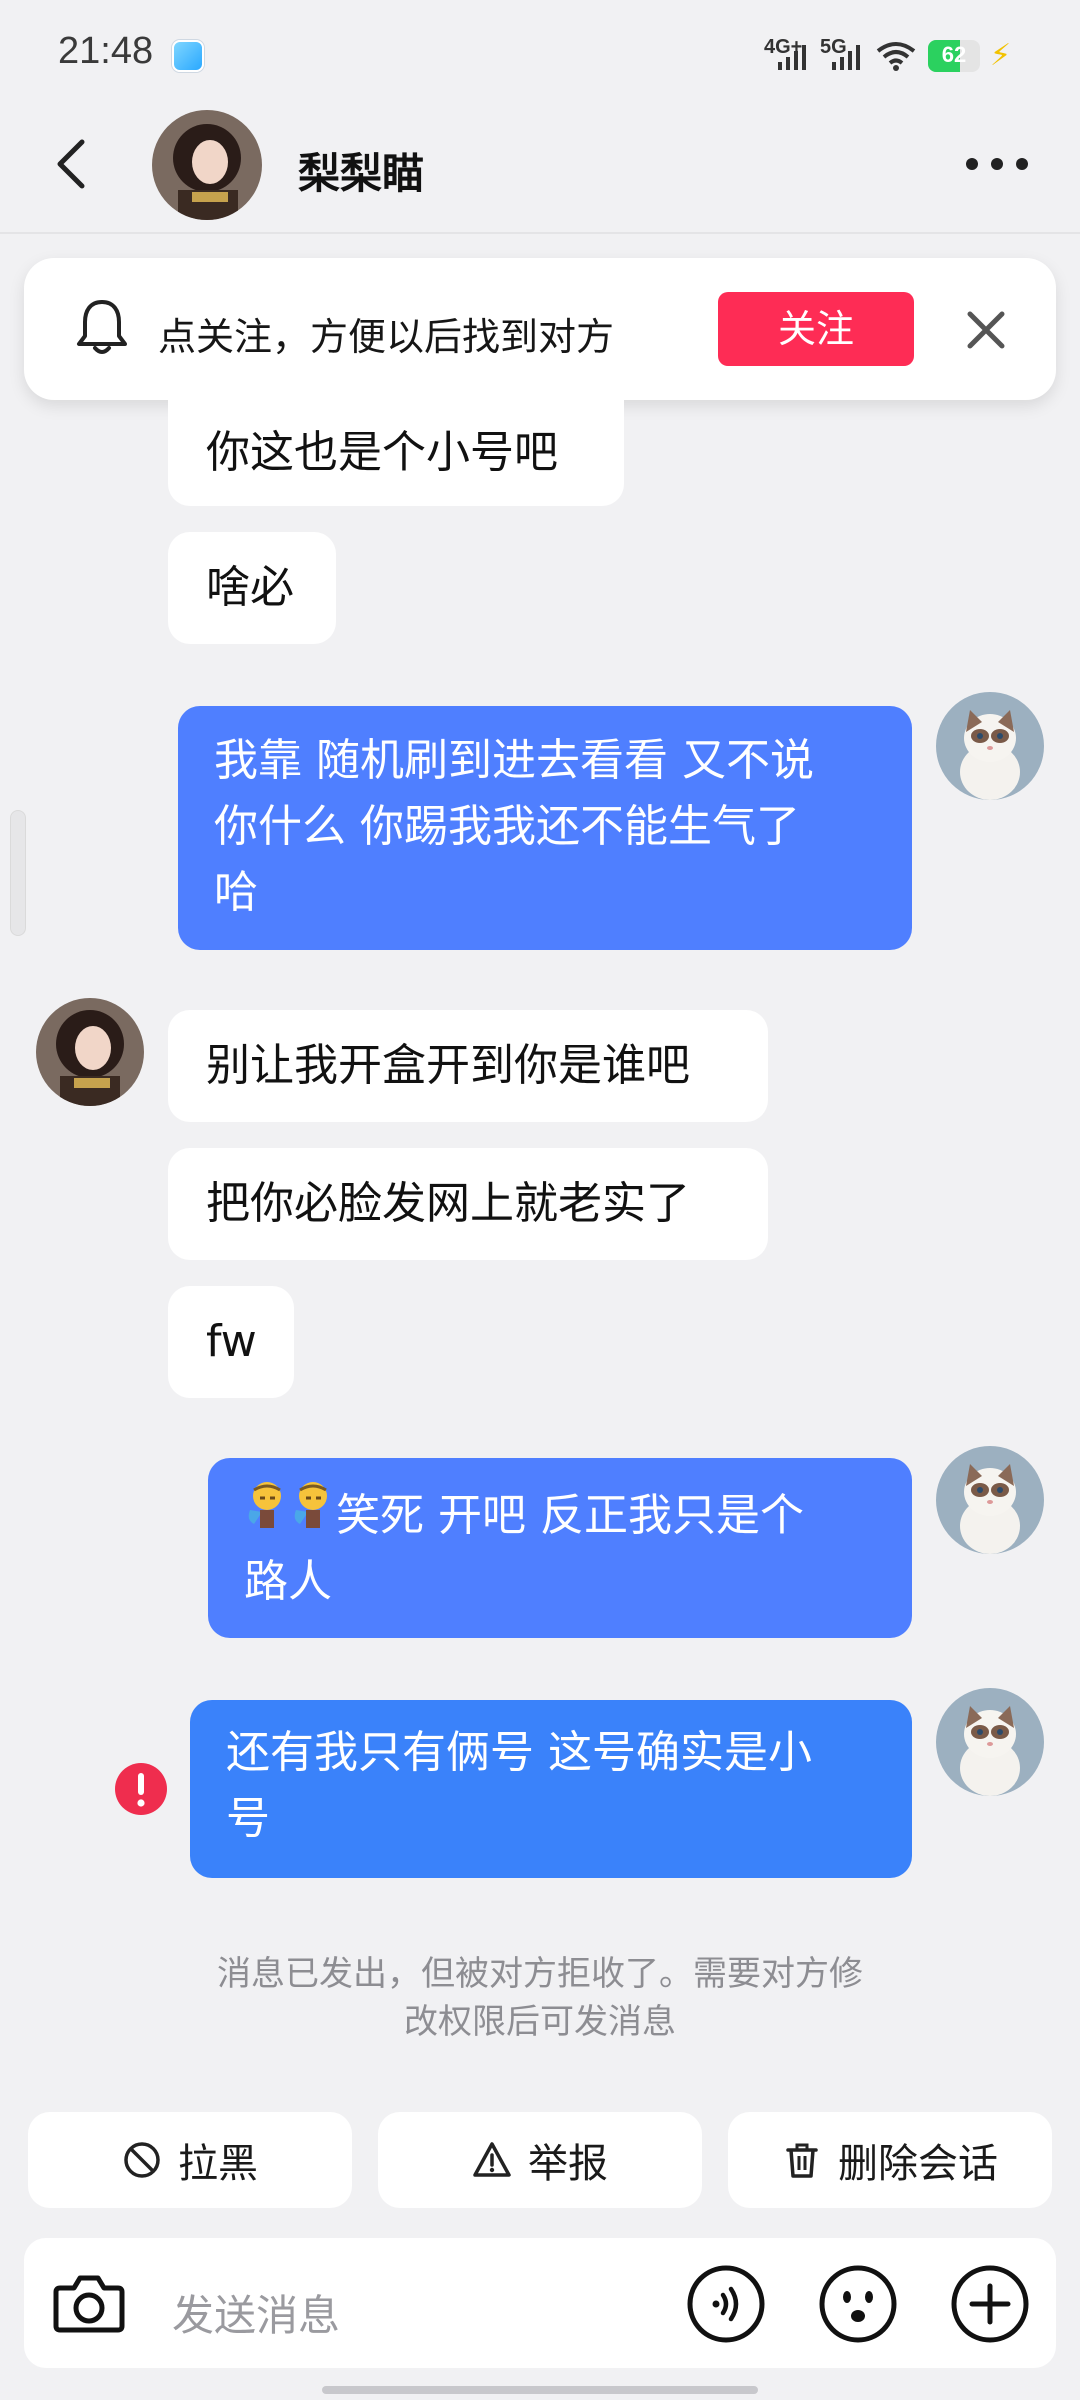 The image size is (1080, 2400). I want to click on warning-icon, so click(492, 2159).